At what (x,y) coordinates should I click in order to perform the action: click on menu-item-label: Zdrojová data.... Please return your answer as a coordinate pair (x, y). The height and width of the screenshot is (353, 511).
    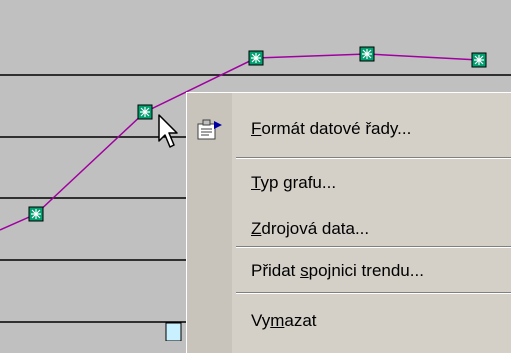
    Looking at the image, I should click on (310, 228).